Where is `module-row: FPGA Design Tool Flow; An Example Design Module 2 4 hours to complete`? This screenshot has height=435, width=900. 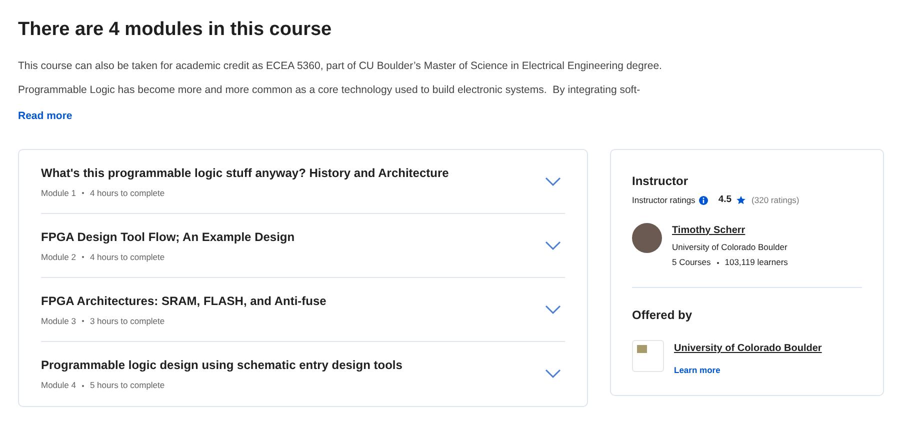 module-row: FPGA Design Tool Flow; An Example Design Module 2 4 hours to complete is located at coordinates (303, 246).